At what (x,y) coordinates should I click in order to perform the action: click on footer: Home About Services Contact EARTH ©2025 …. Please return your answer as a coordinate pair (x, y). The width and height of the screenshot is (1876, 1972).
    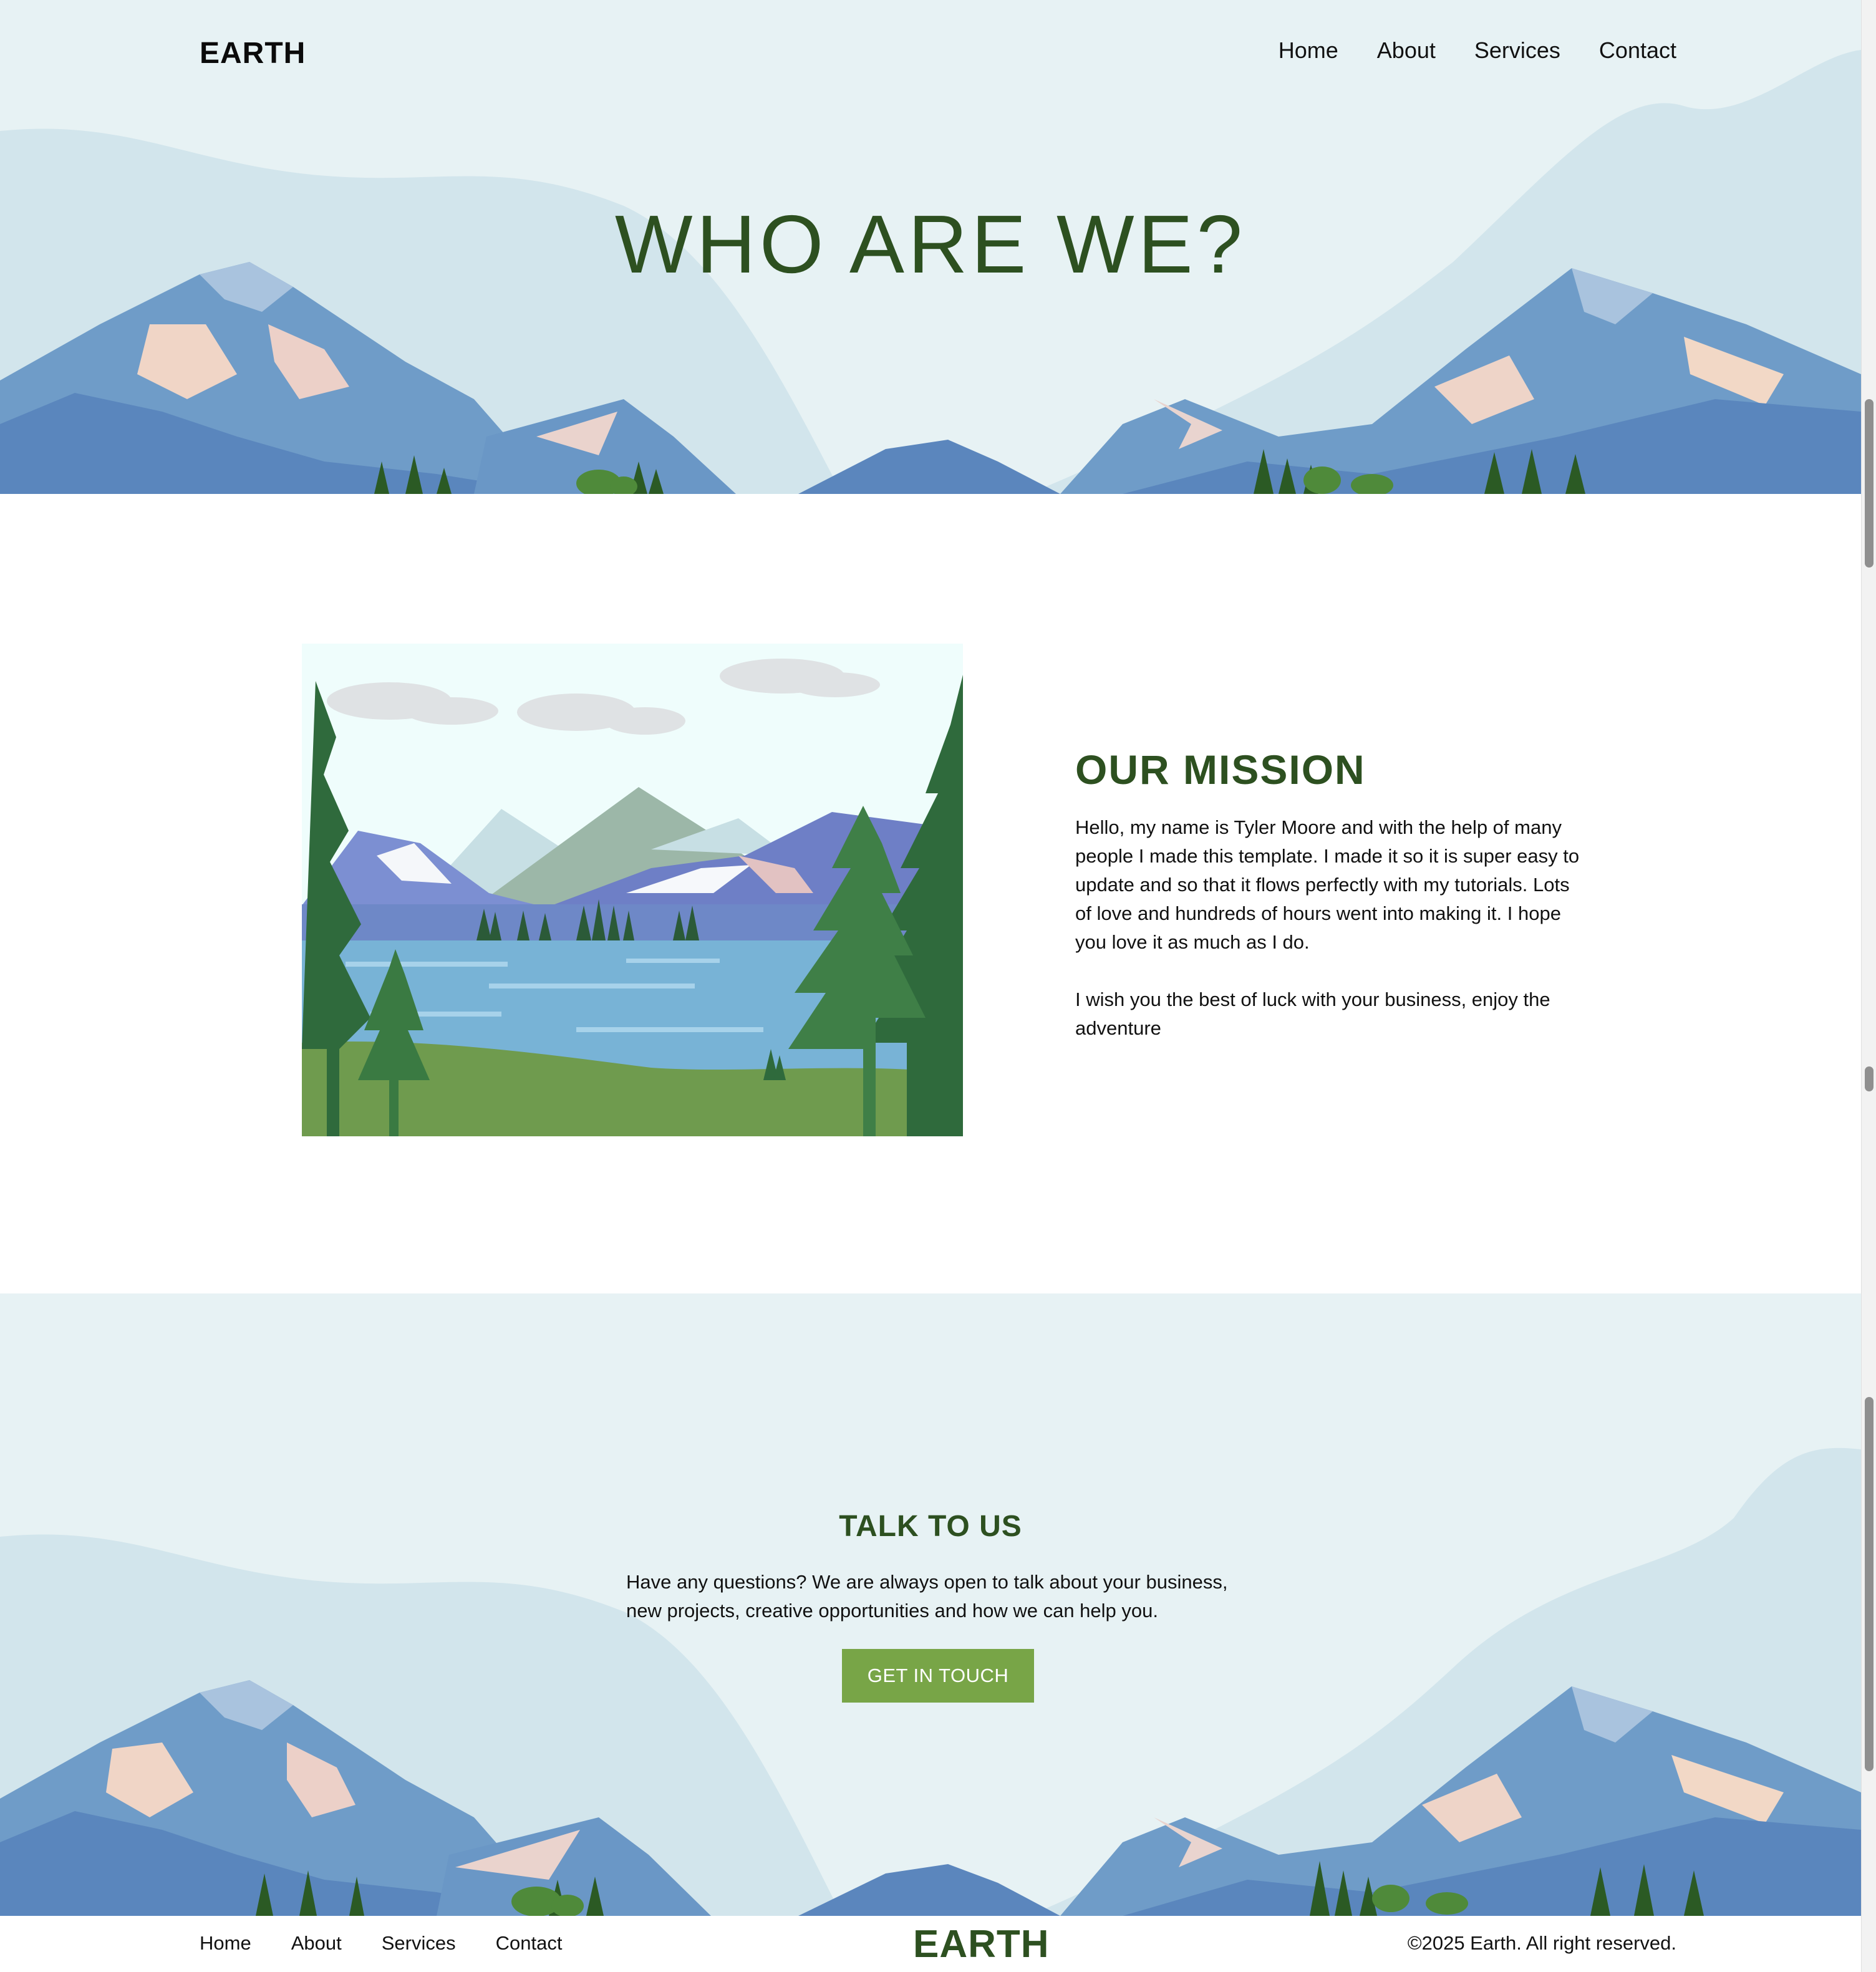
    Looking at the image, I should click on (930, 1944).